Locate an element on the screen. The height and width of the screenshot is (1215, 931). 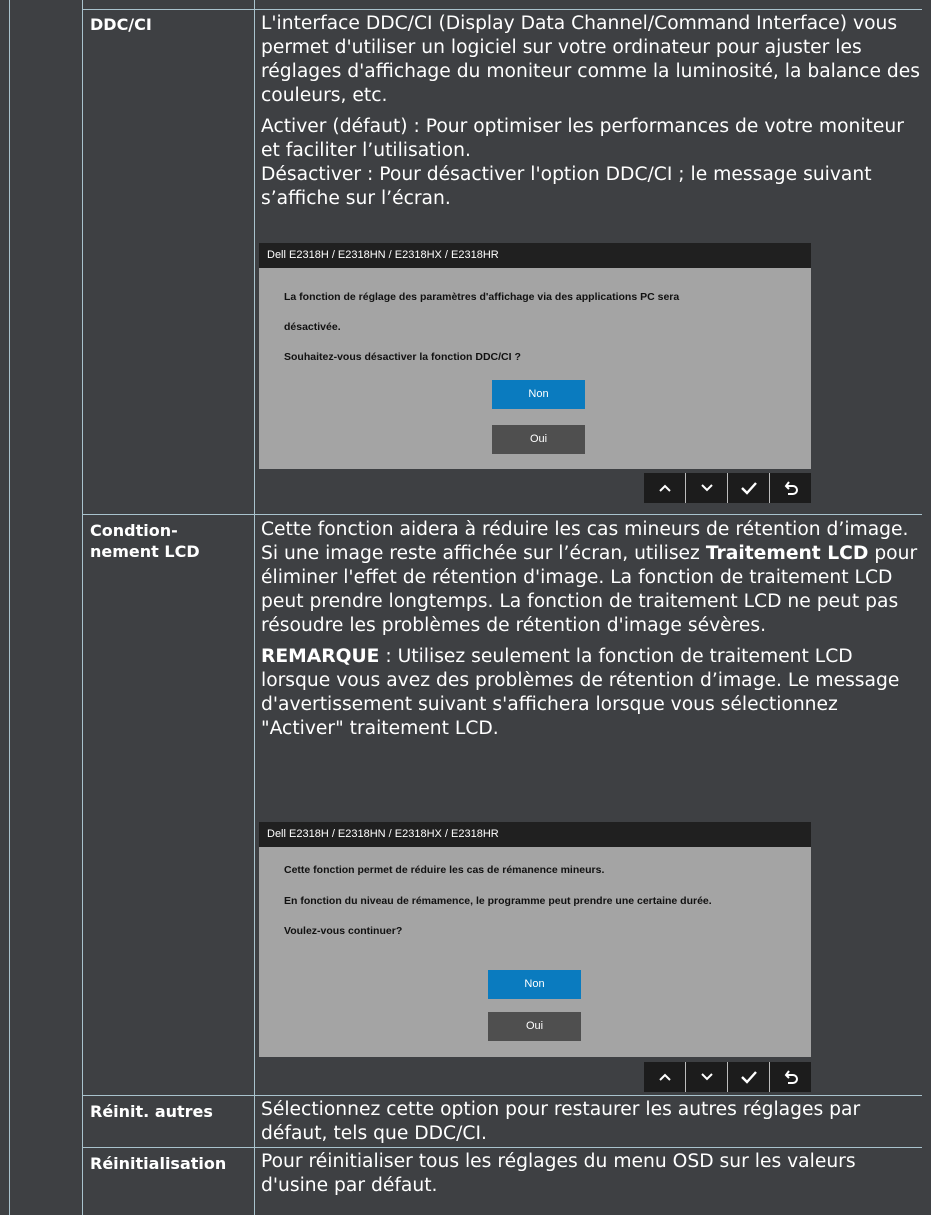
setting-label-factory-reset: Réinitialisation is located at coordinates (158, 1163).